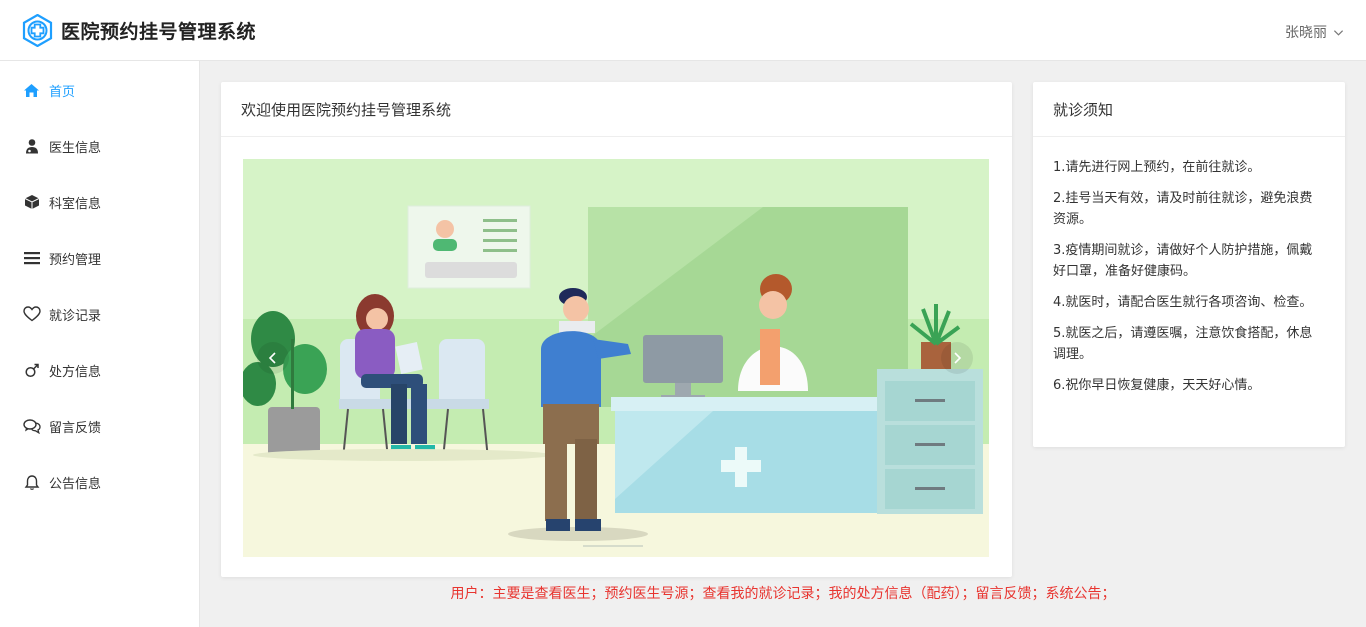  What do you see at coordinates (62, 92) in the screenshot?
I see `sidebar-item-label: 首页` at bounding box center [62, 92].